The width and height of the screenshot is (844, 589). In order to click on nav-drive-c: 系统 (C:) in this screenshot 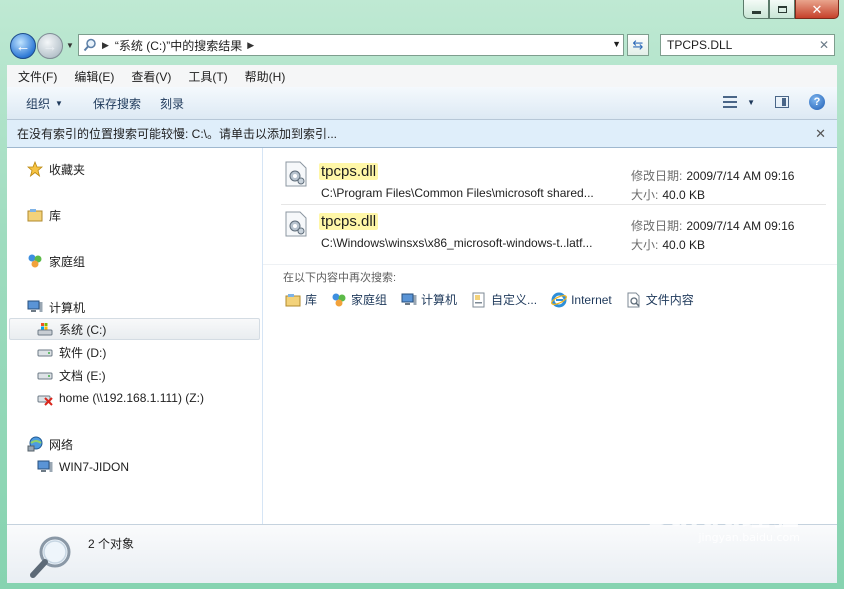, I will do `click(71, 329)`.